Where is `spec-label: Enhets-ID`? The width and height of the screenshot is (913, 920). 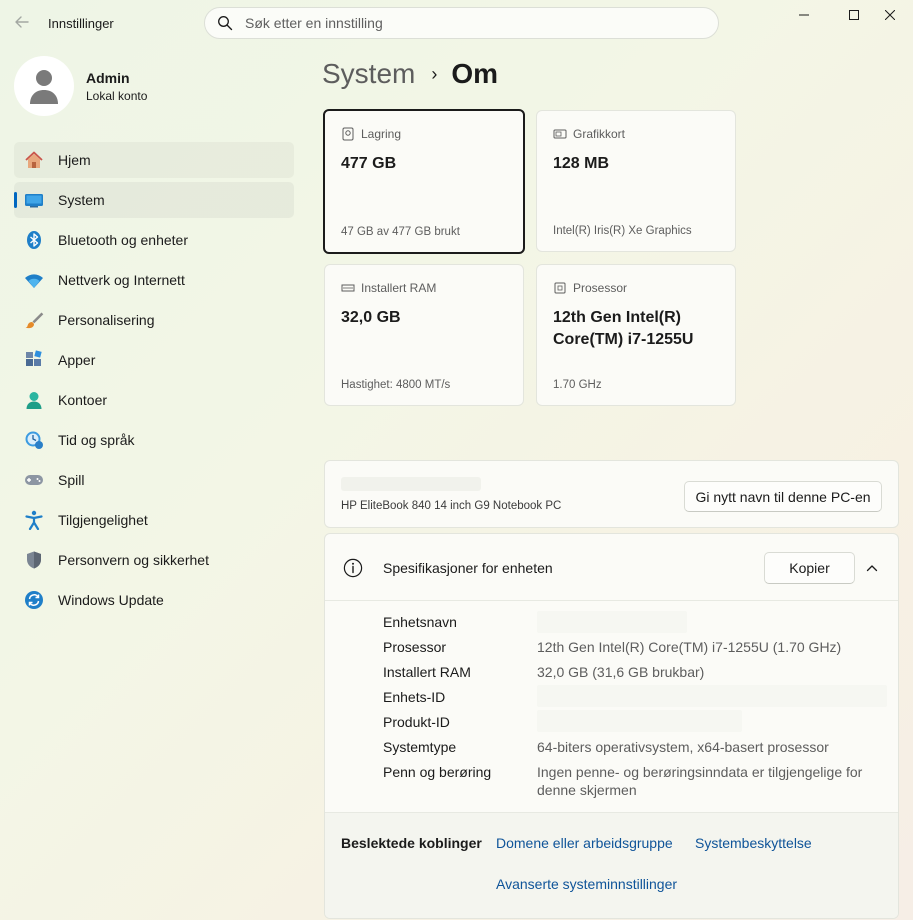 spec-label: Enhets-ID is located at coordinates (414, 697).